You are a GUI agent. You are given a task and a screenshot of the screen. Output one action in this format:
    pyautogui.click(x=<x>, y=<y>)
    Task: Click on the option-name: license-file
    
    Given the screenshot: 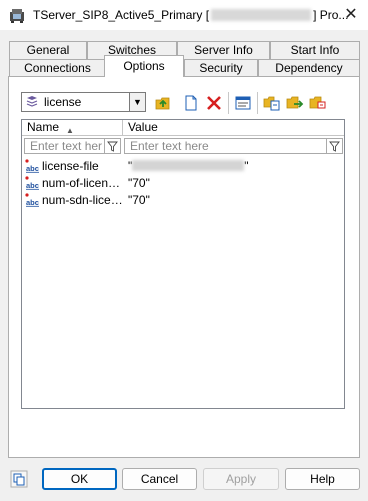 What is the action you would take?
    pyautogui.click(x=70, y=166)
    